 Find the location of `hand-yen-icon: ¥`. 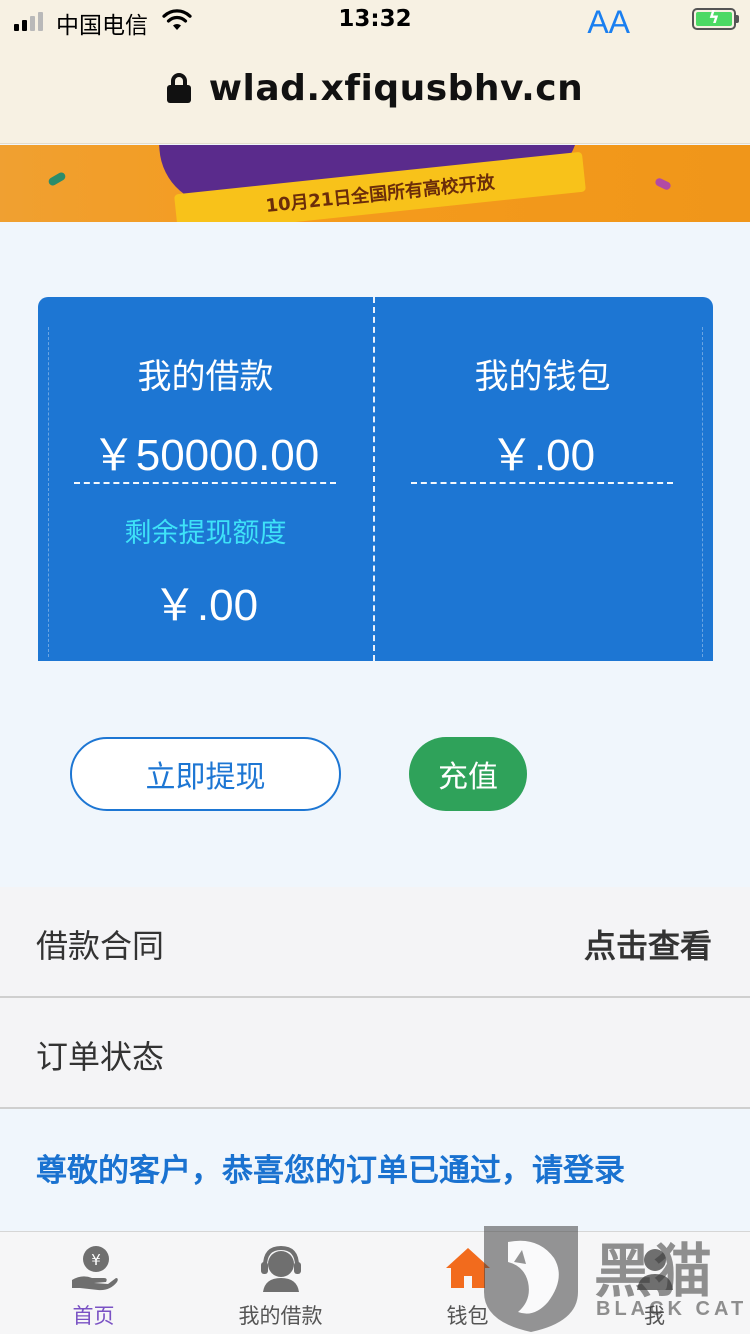

hand-yen-icon: ¥ is located at coordinates (94, 1268).